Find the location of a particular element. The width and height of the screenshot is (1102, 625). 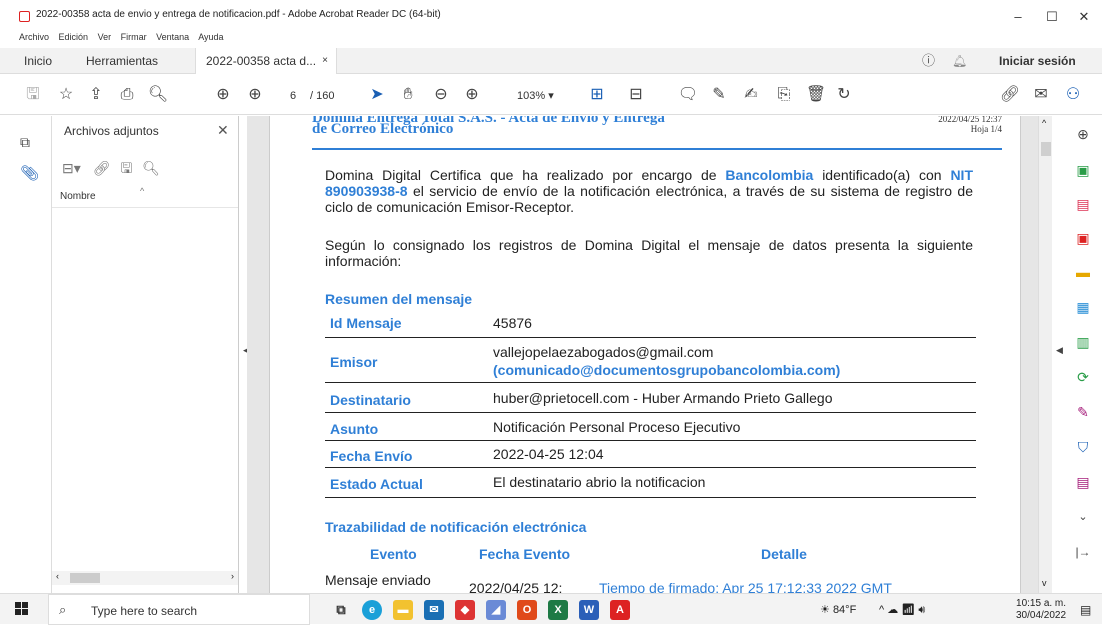

options-menu-icon: ⊟▾ is located at coordinates (71, 168).